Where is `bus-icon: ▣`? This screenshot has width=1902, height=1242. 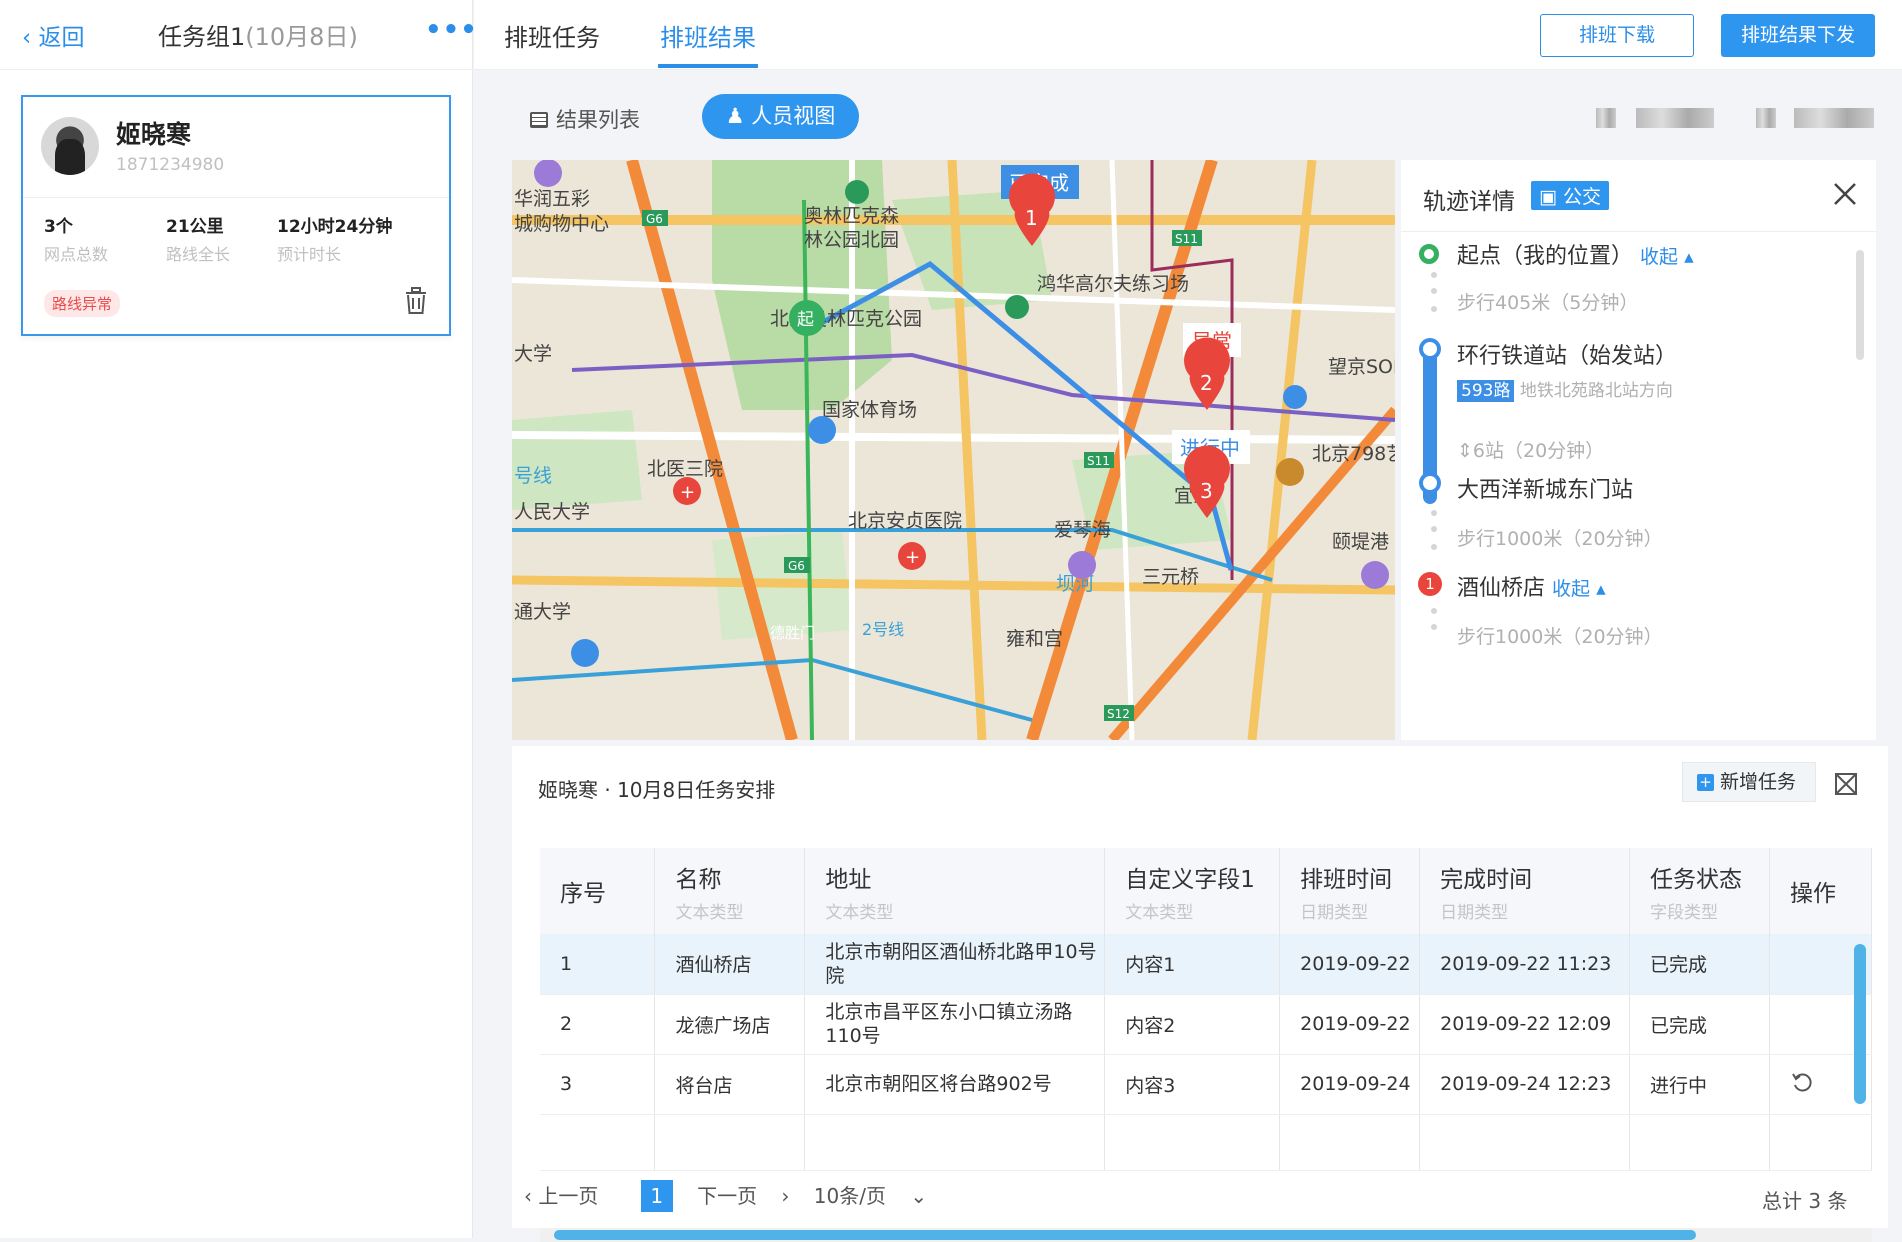 bus-icon: ▣ is located at coordinates (1548, 197).